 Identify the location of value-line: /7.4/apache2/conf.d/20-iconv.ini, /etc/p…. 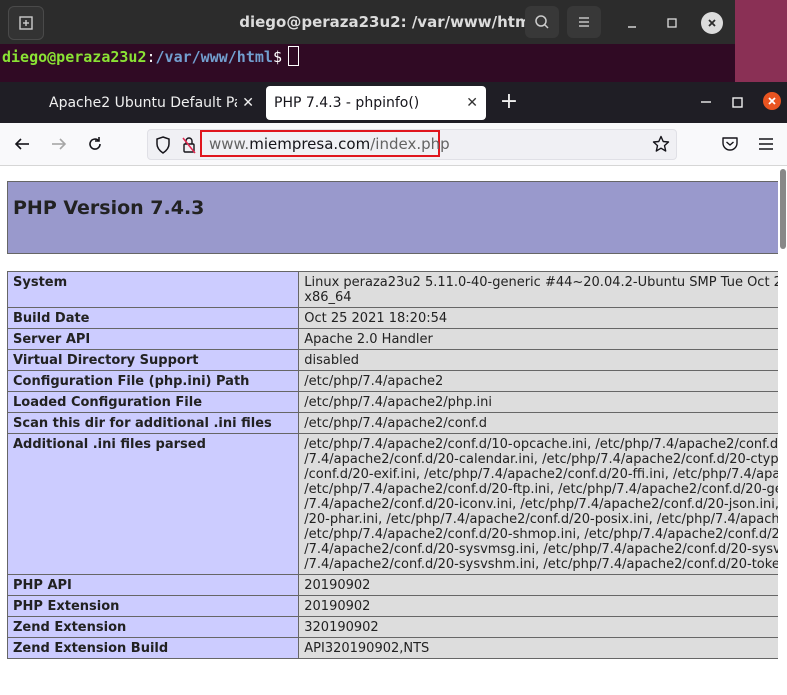
(541, 504).